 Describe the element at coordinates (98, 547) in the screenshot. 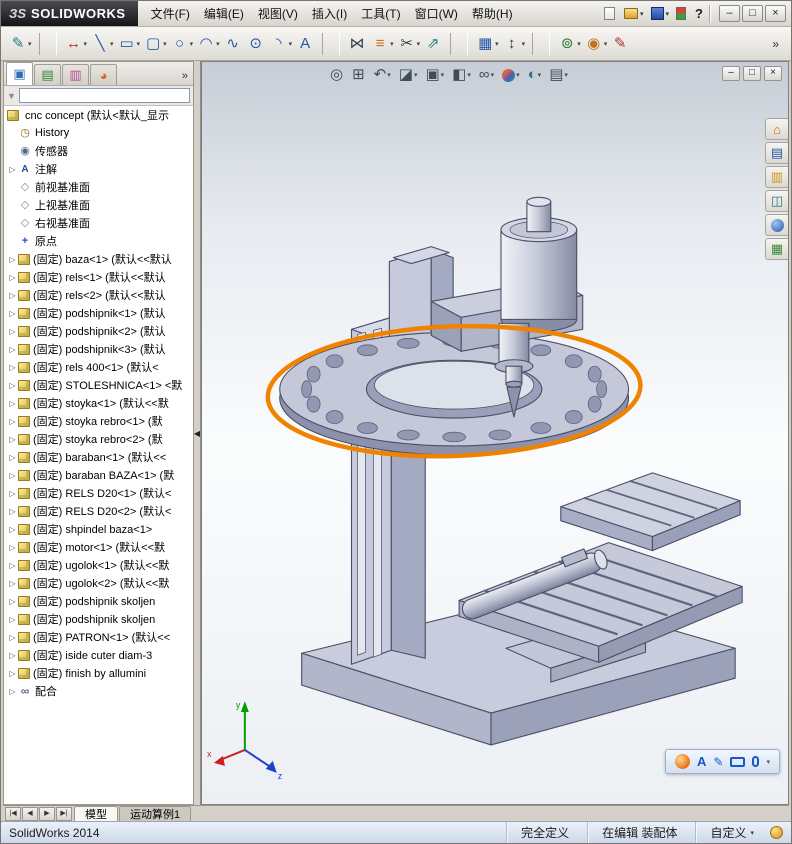

I see `tree-item: (固定) motor<1> (默认<<默` at that location.